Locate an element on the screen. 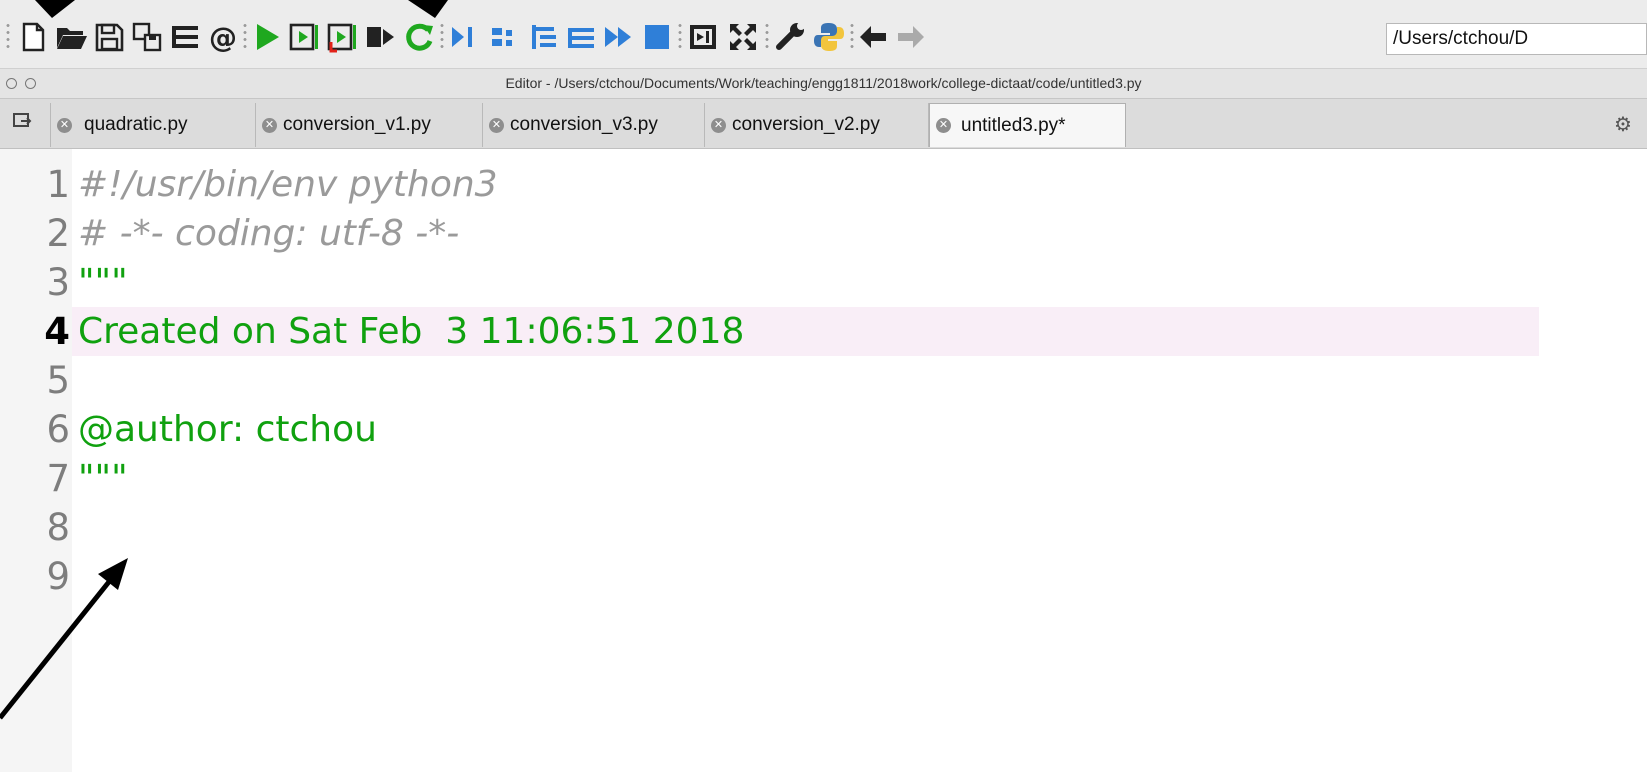  maximize-pane-icon is located at coordinates (703, 37).